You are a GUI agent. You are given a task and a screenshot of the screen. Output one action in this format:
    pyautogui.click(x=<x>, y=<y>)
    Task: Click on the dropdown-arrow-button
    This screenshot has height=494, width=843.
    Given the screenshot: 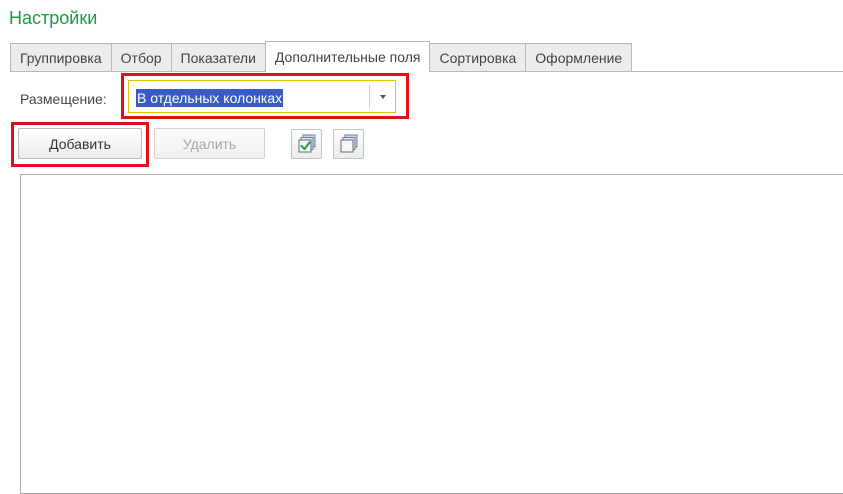 What is the action you would take?
    pyautogui.click(x=383, y=96)
    